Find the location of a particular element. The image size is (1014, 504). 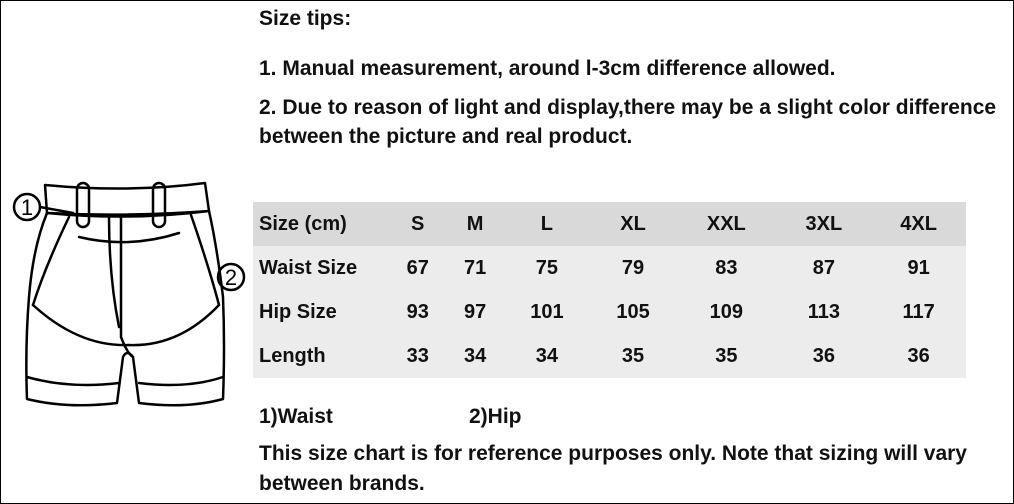

table-cell: 91 is located at coordinates (918, 268).